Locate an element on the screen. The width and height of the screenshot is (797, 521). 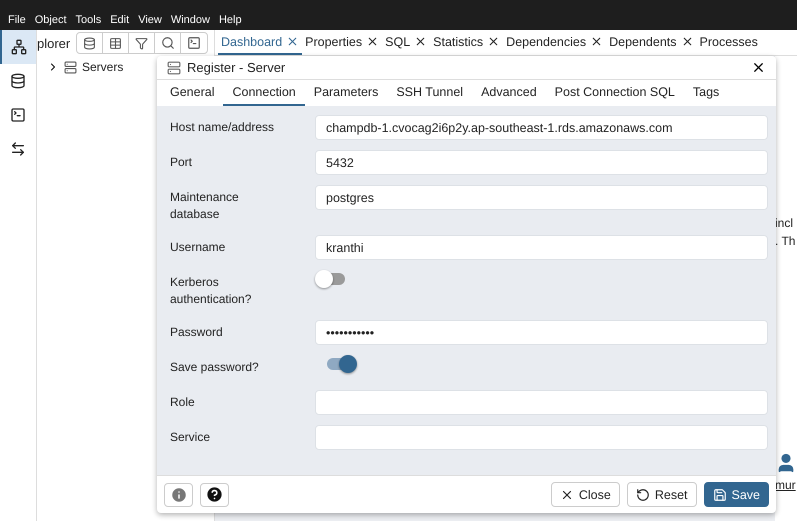
menu-item: Object is located at coordinates (50, 20).